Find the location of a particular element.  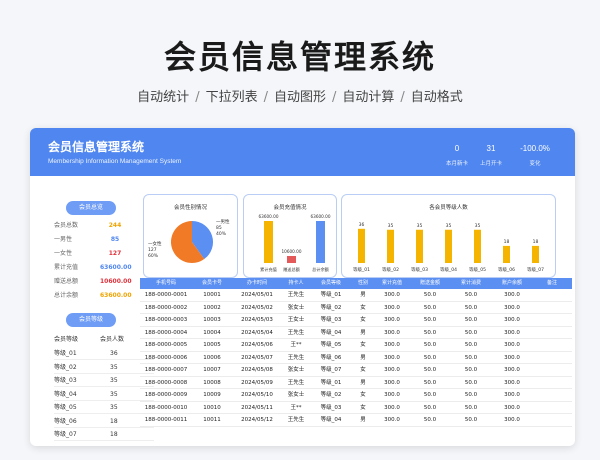

column-header: 累计充值 is located at coordinates (392, 283).